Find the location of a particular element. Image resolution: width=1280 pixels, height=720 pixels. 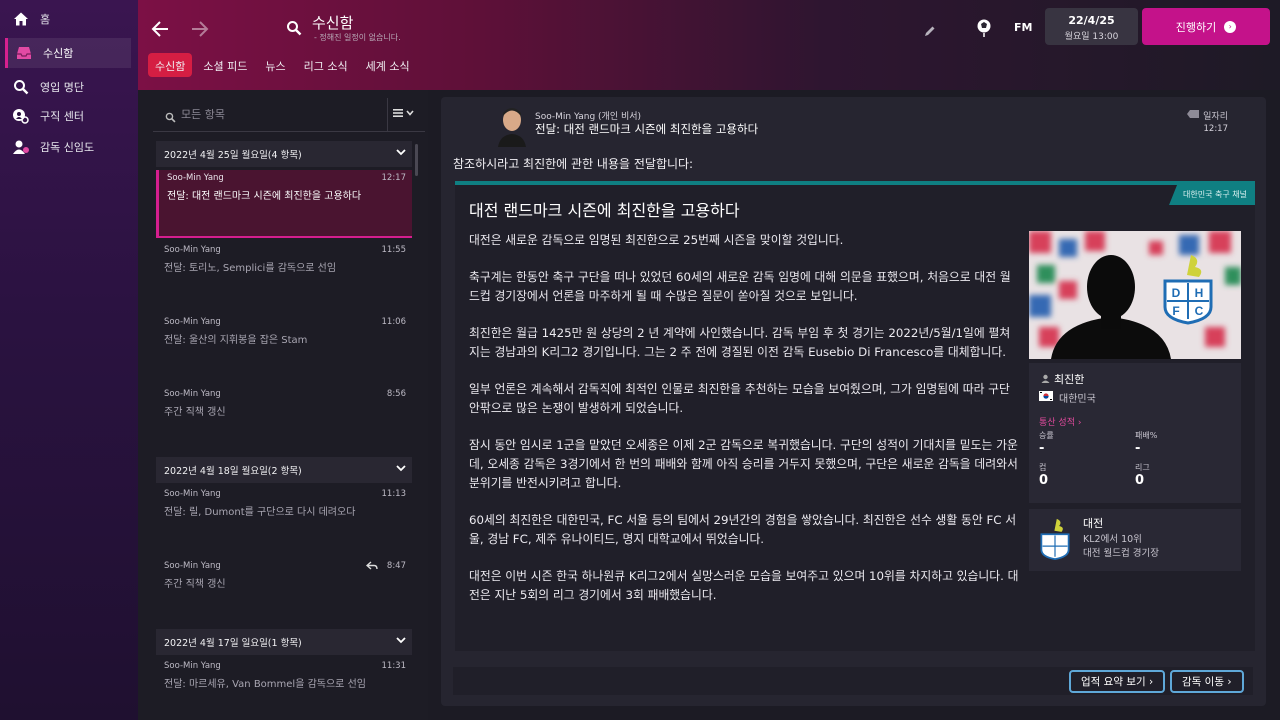

sender-avatar is located at coordinates (512, 126).